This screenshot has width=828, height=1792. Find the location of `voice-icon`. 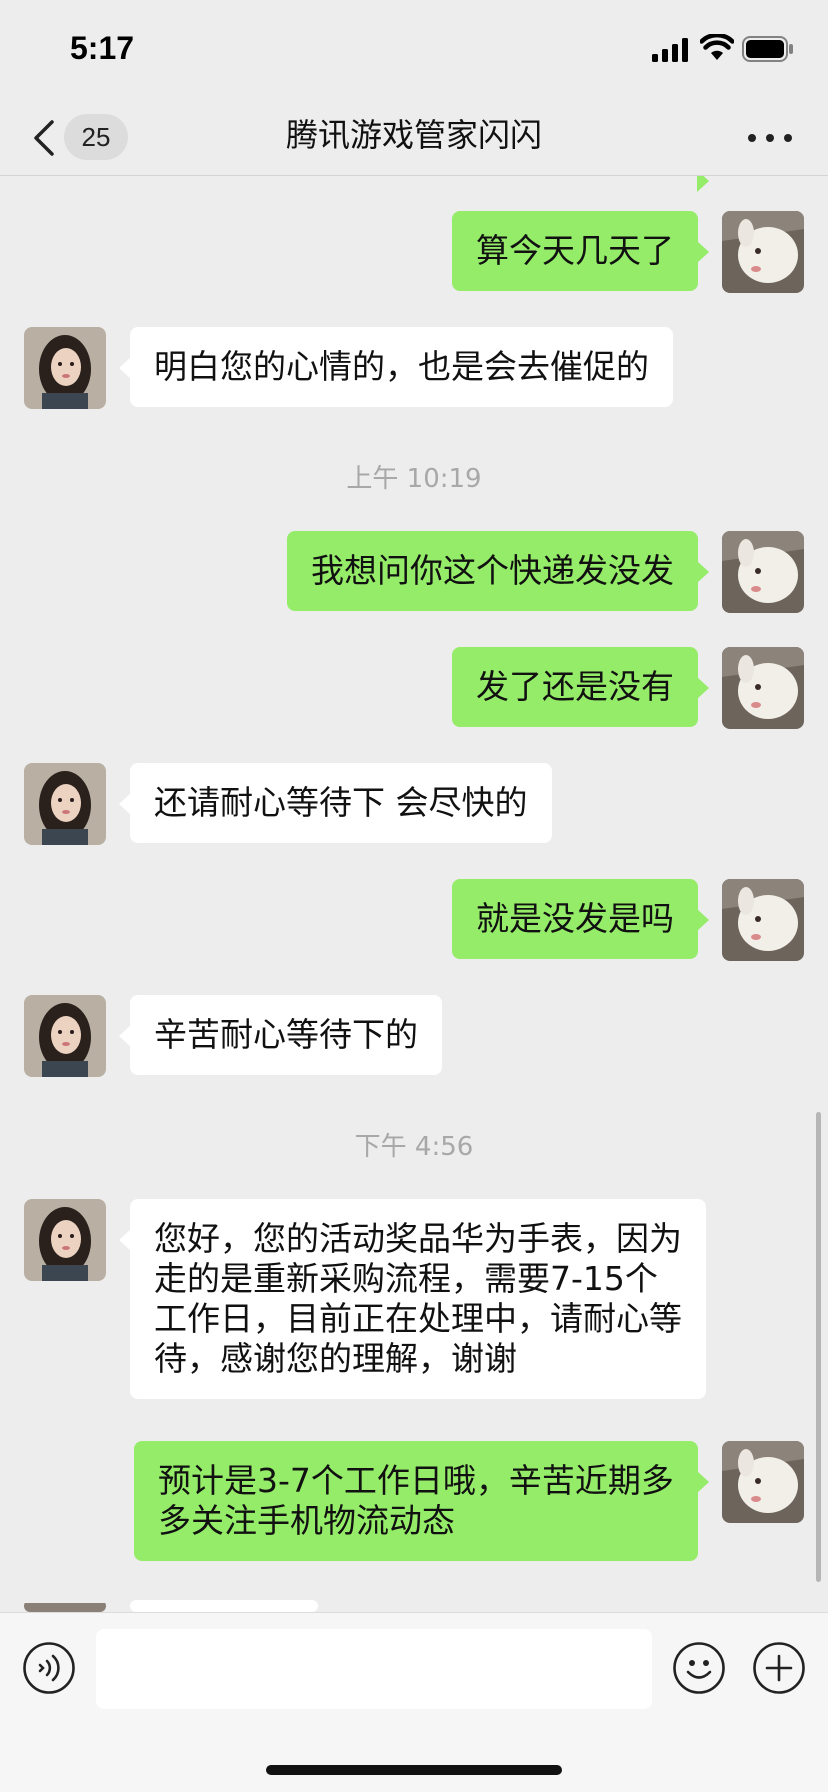

voice-icon is located at coordinates (49, 1668).